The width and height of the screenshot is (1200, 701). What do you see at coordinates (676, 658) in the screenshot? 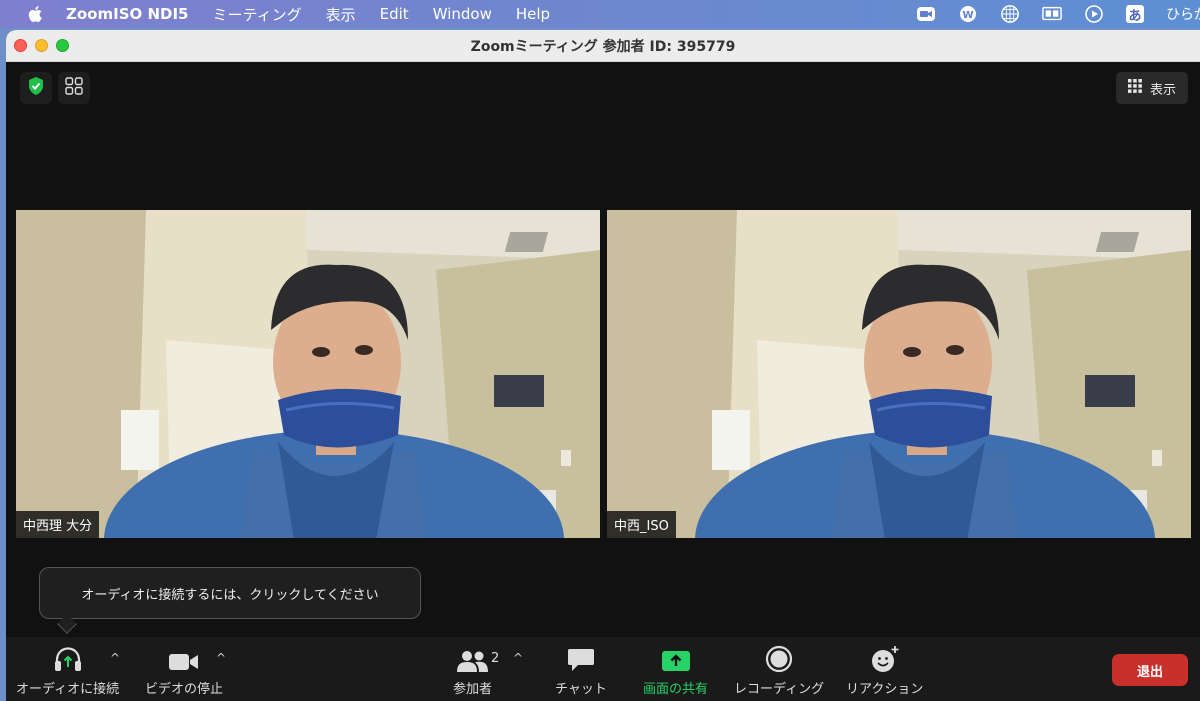
I see `share-screen-icon` at bounding box center [676, 658].